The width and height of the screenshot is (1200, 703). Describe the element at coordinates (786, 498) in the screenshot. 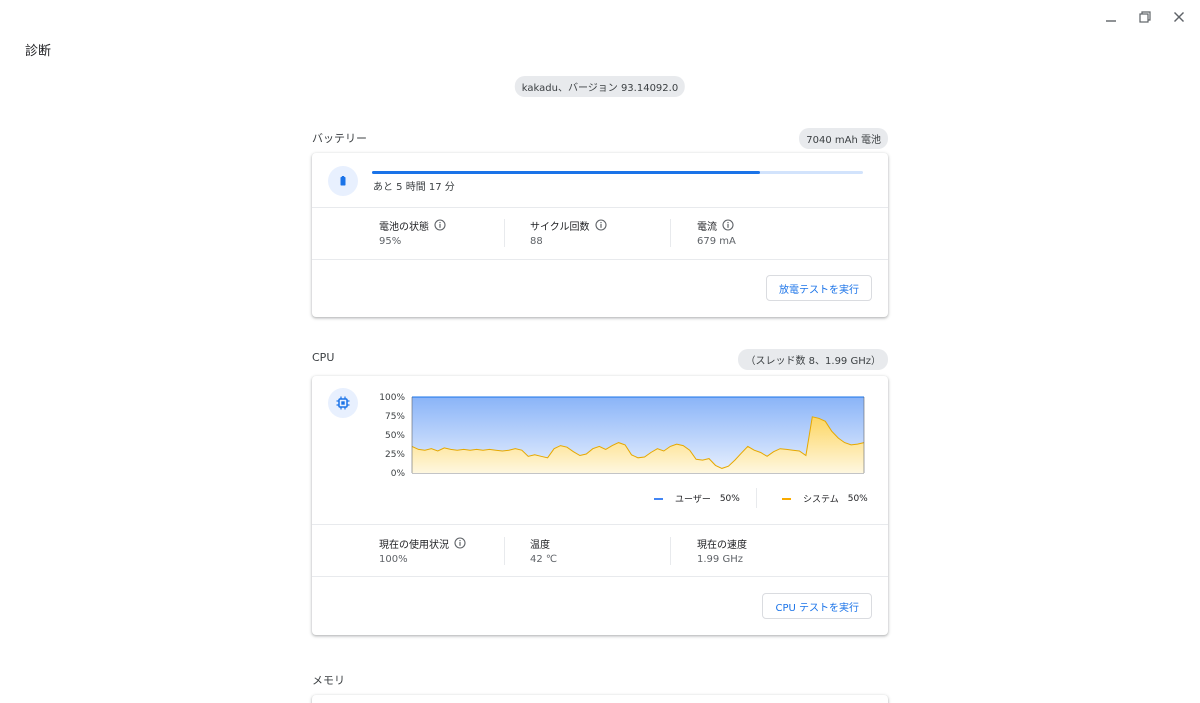

I see `legend-swatch-system` at that location.